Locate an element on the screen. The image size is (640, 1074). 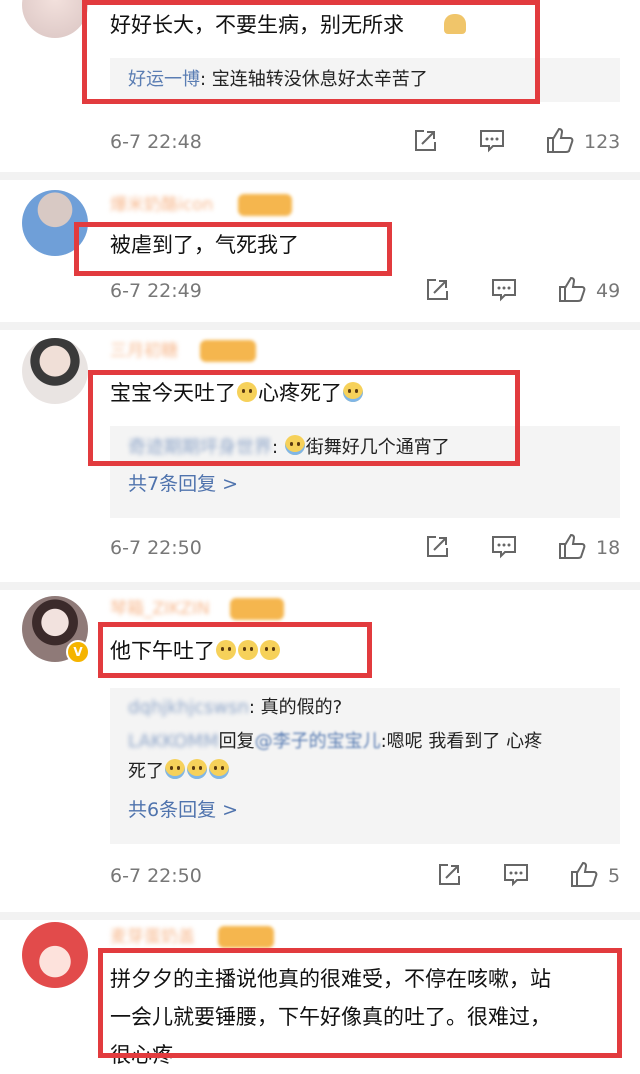
like-count: 18 is located at coordinates (608, 548).